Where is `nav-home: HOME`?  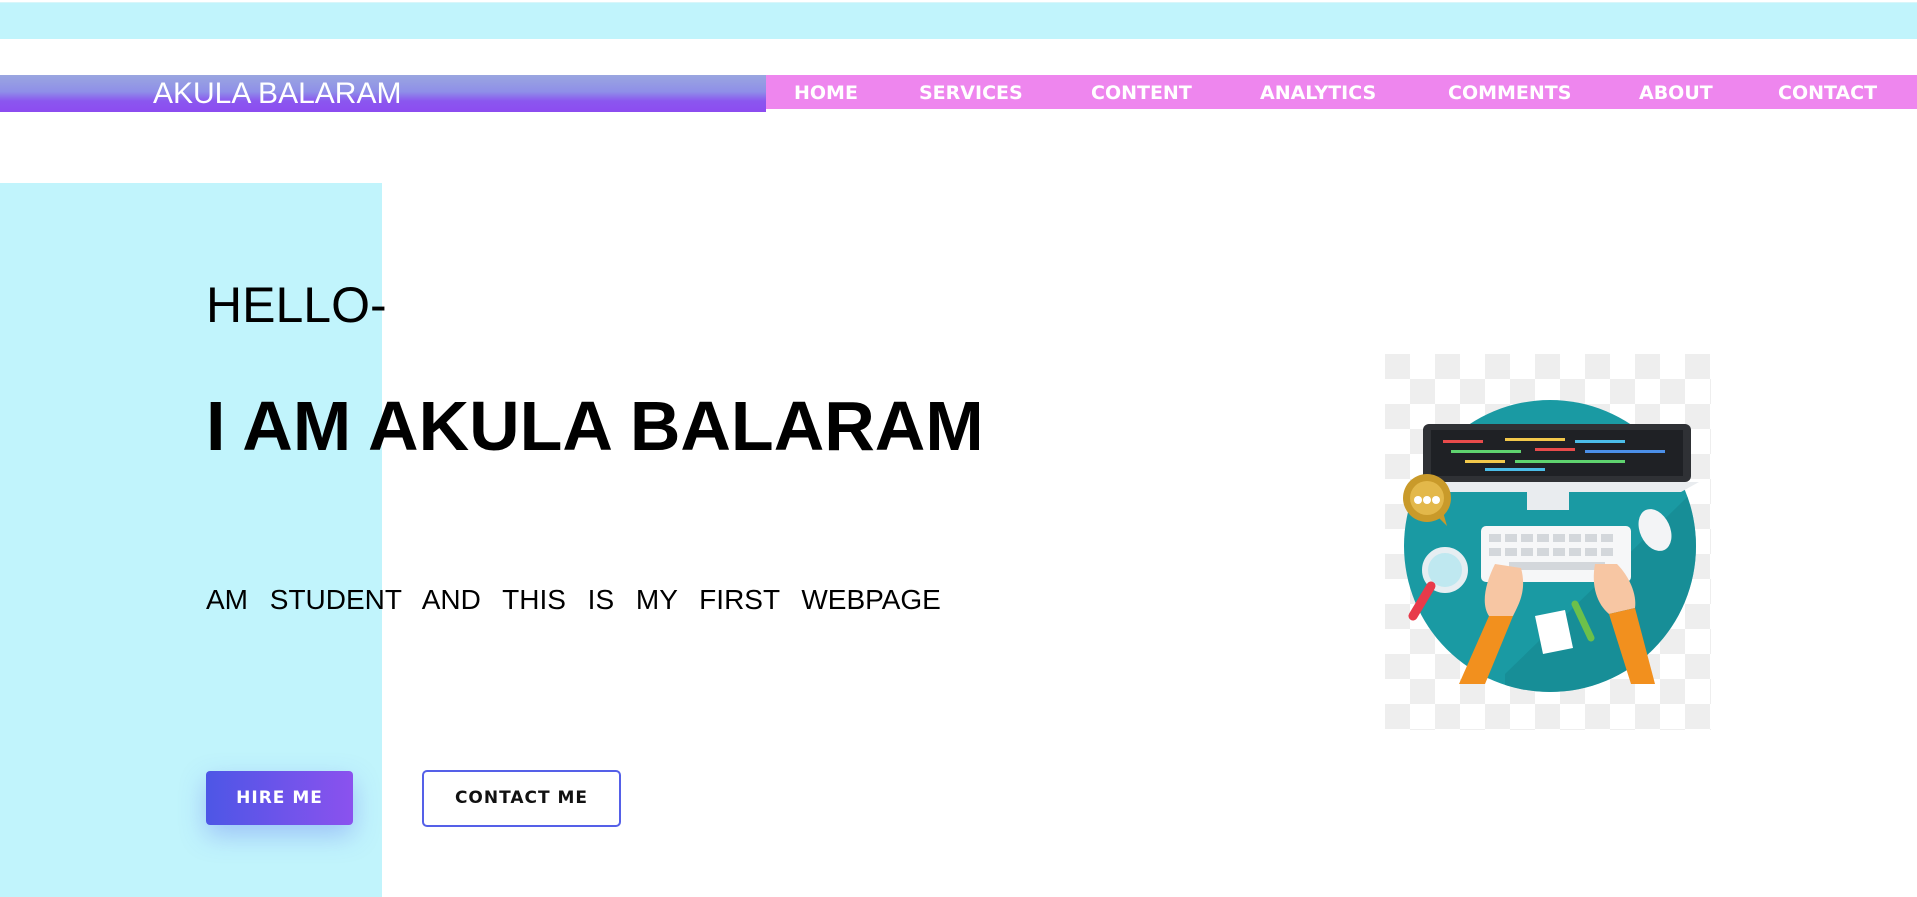 nav-home: HOME is located at coordinates (826, 92).